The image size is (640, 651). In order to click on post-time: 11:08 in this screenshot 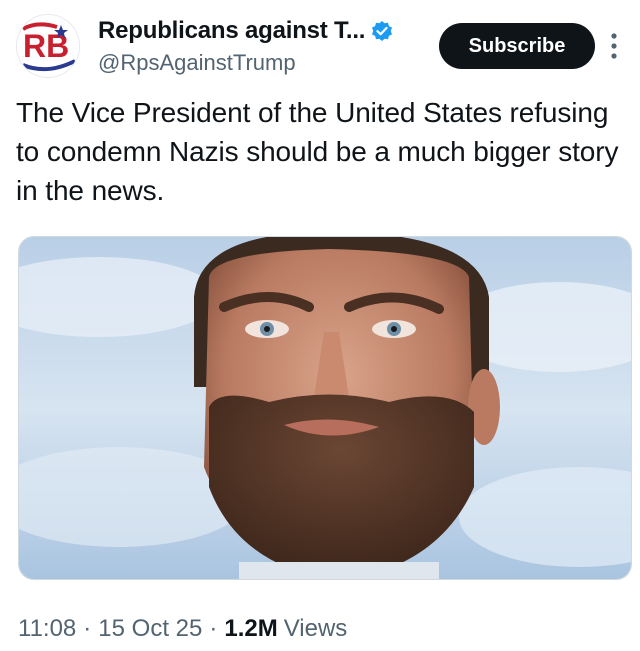, I will do `click(47, 629)`.